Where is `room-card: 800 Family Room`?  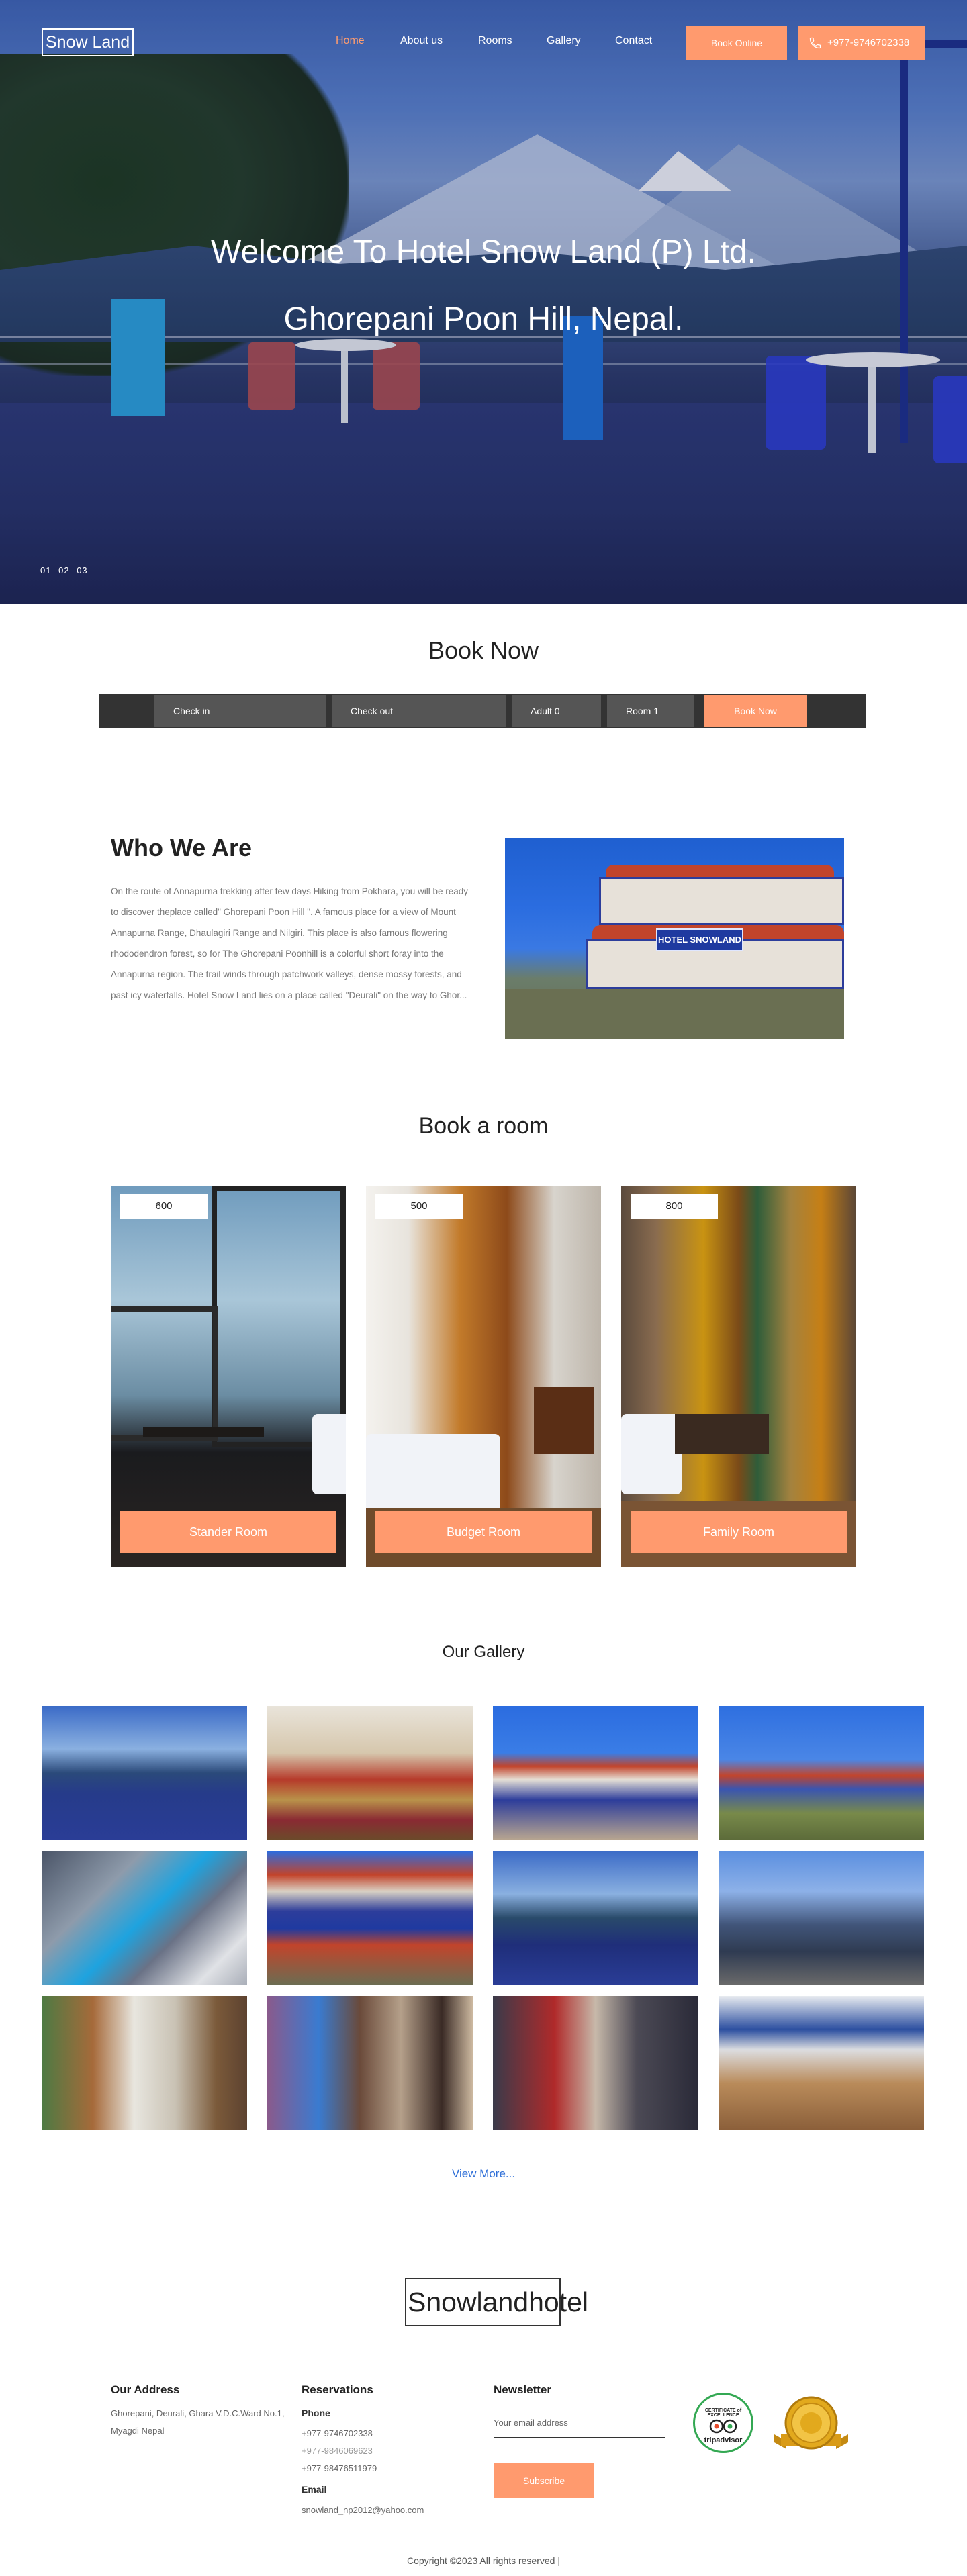 room-card: 800 Family Room is located at coordinates (738, 1376).